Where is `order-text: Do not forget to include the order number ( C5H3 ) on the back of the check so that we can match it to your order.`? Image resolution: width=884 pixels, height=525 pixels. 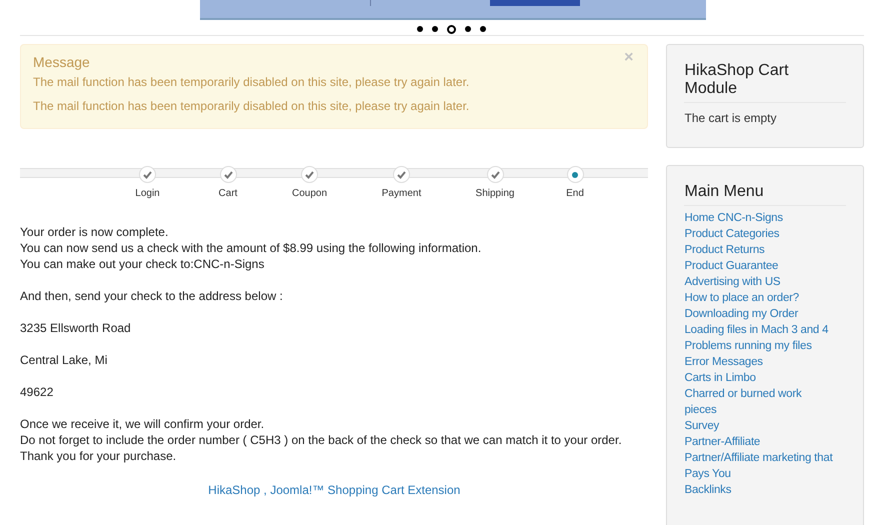 order-text: Do not forget to include the order number ( C5H3 ) on the back of the check so that we can match it to your order. is located at coordinates (321, 440).